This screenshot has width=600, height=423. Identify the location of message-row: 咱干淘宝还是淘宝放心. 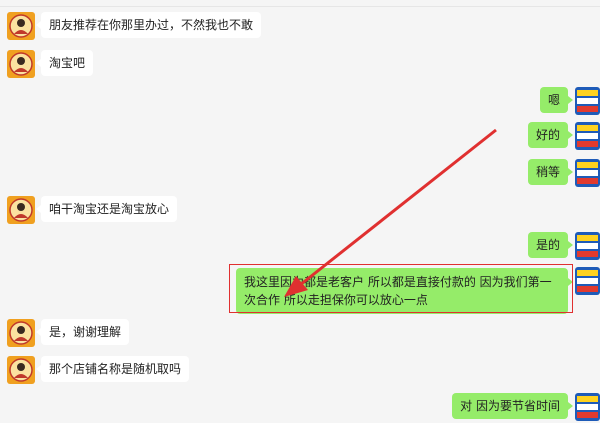
(300, 211).